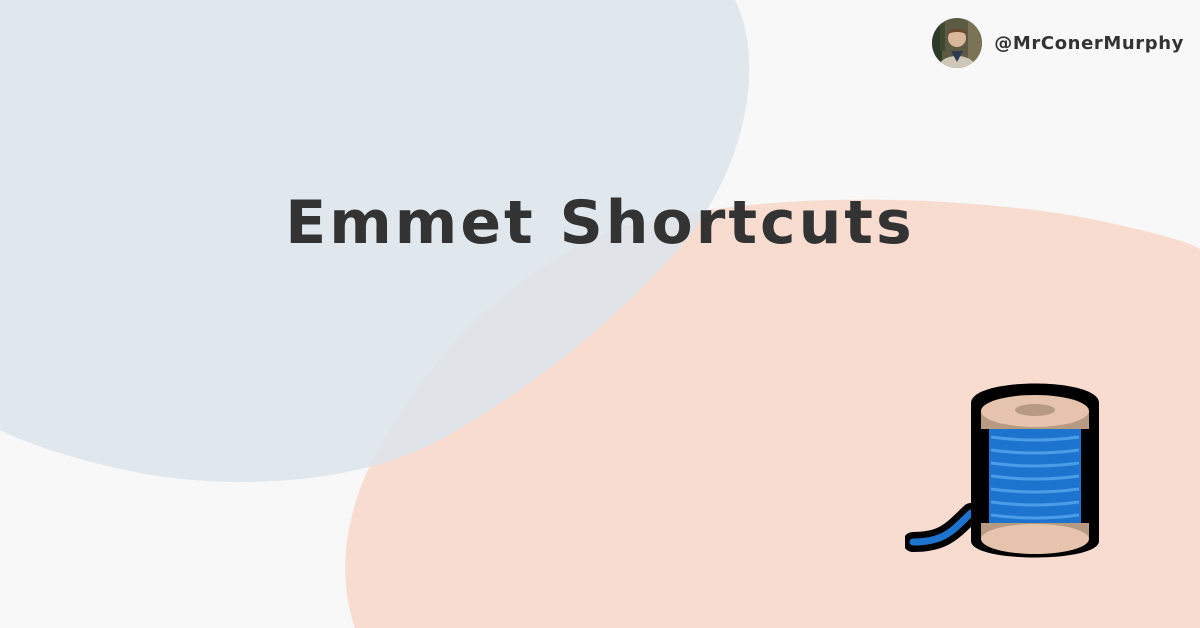 Image resolution: width=1200 pixels, height=628 pixels. I want to click on spool-of-thread-icon, so click(1002, 470).